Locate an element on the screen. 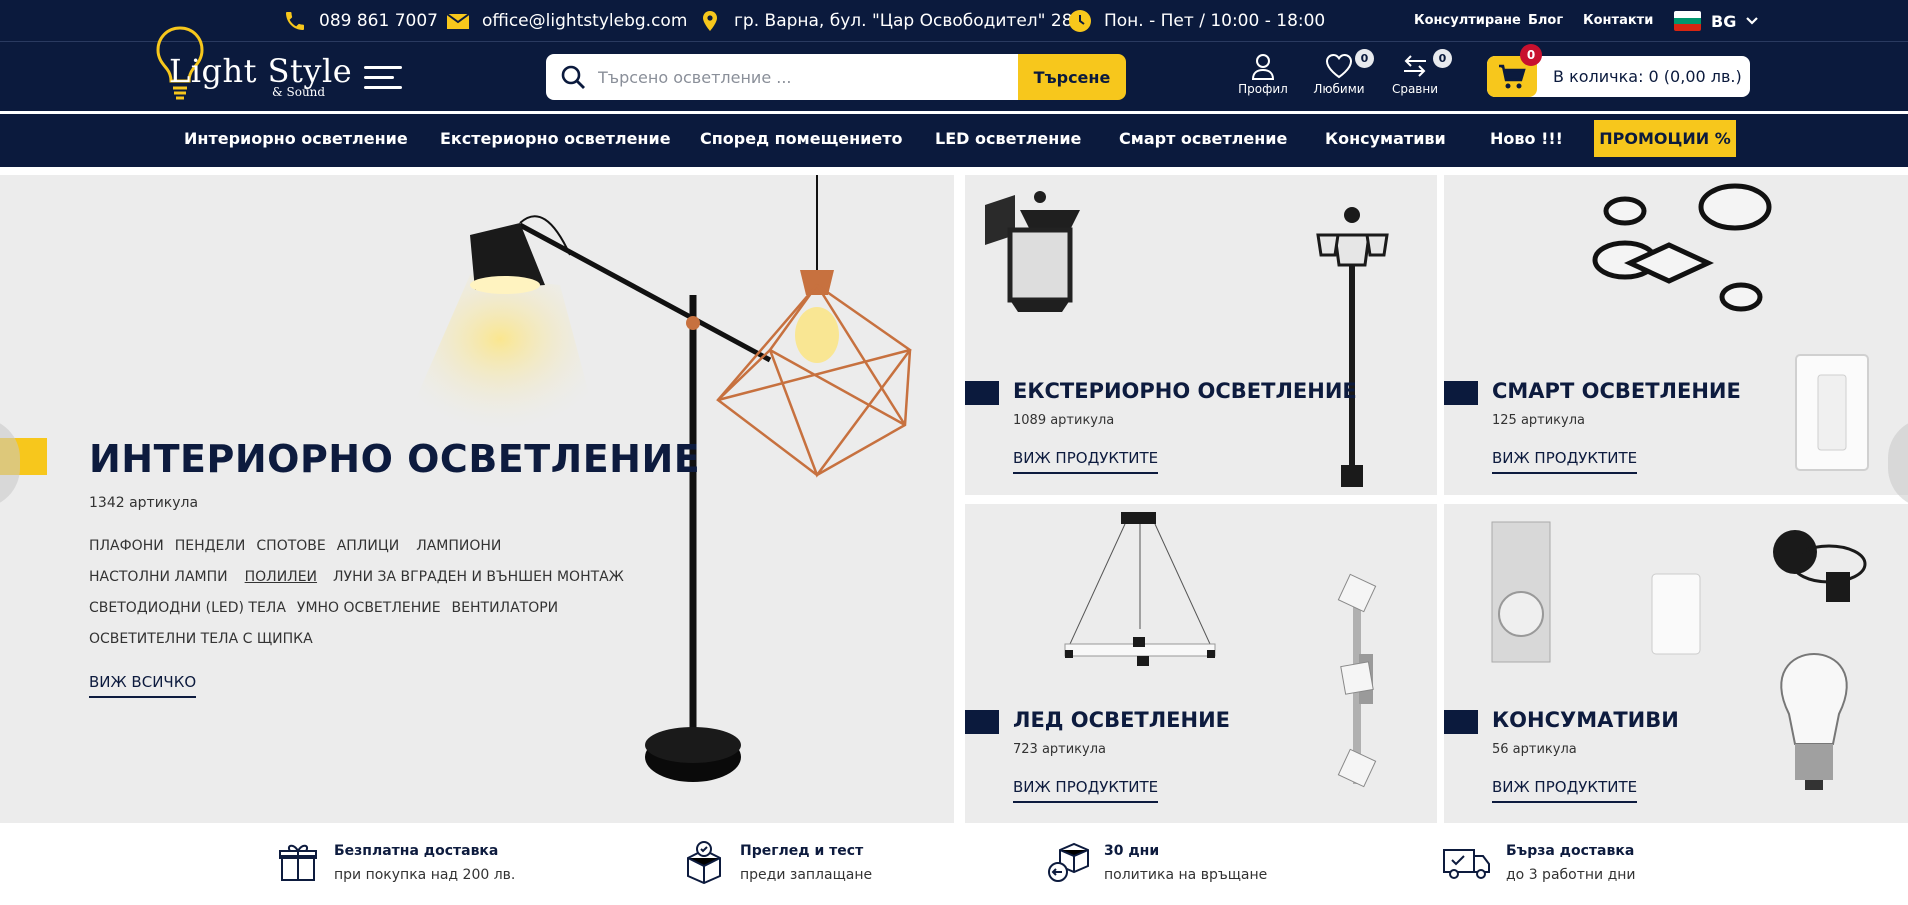  compare-label: Сравни is located at coordinates (1415, 89).